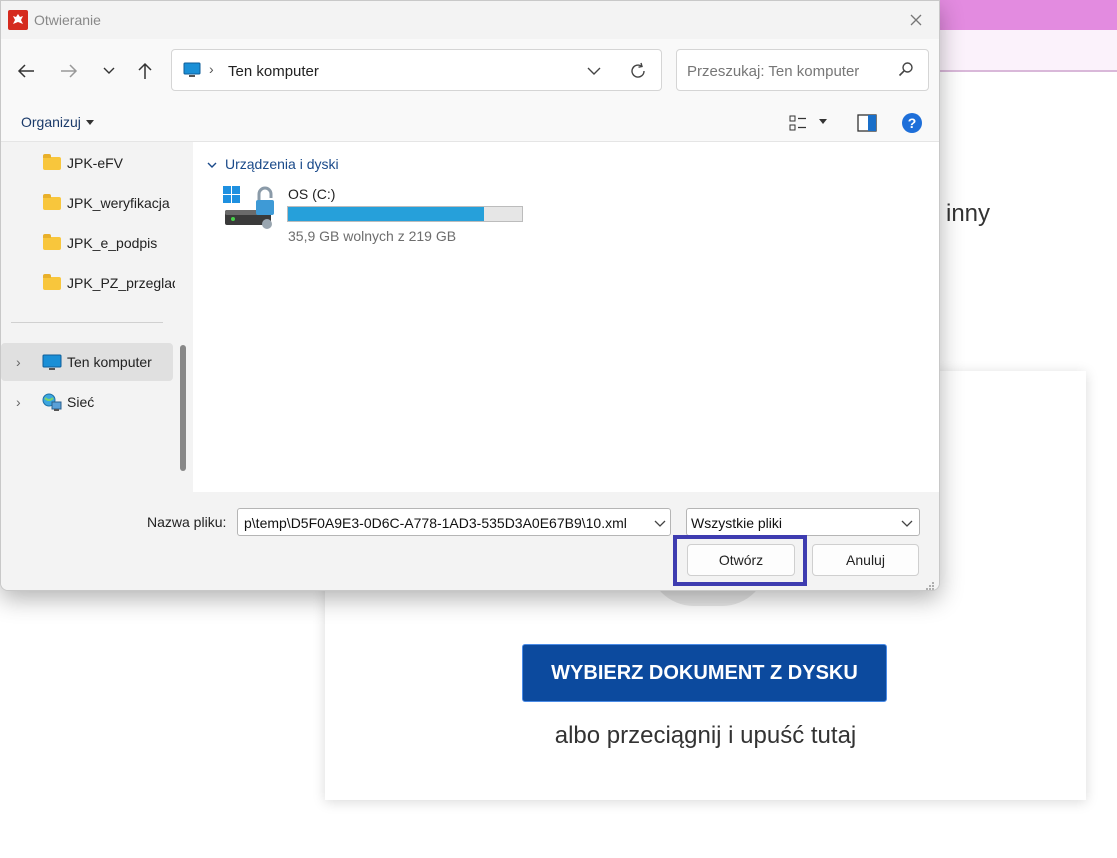 The height and width of the screenshot is (858, 1117). I want to click on sidebar-item-label: JPK_e_podpis, so click(112, 243).